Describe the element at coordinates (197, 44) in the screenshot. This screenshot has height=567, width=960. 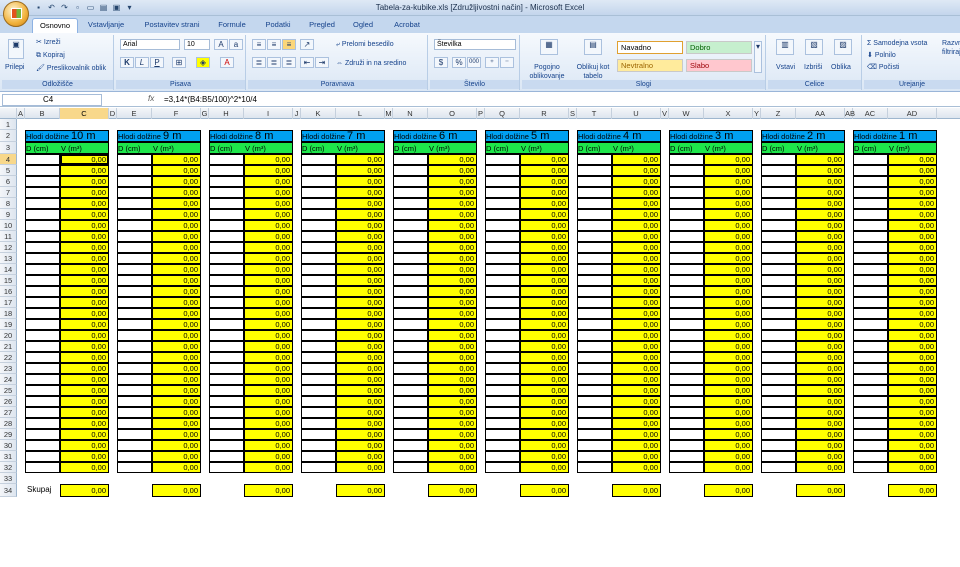
I see `font-size-combo: 10` at that location.